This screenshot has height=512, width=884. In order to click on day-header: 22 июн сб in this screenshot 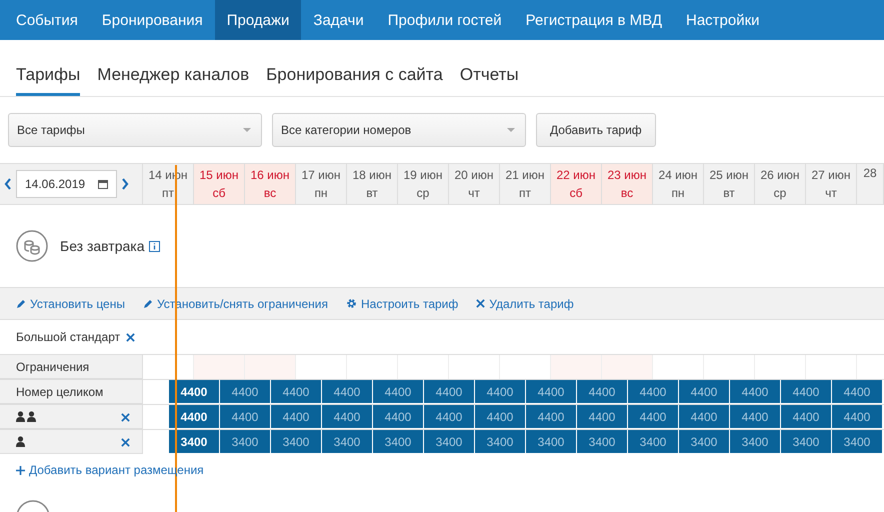, I will do `click(576, 184)`.